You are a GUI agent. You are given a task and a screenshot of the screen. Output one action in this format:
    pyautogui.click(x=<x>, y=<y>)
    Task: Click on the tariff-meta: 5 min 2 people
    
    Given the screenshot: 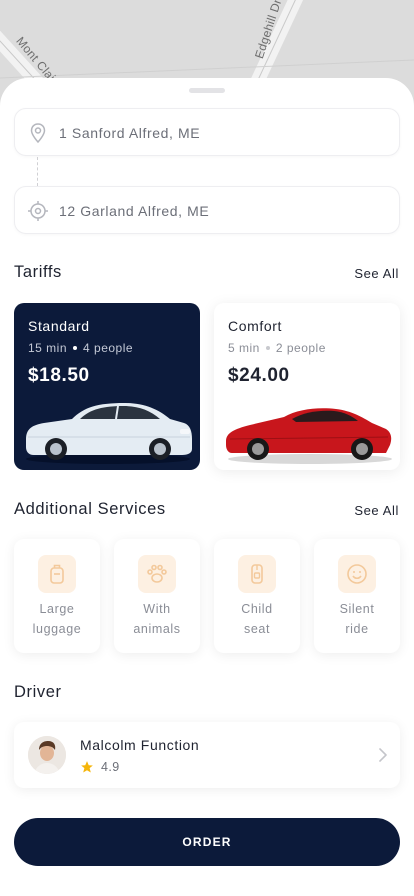 What is the action you would take?
    pyautogui.click(x=277, y=348)
    